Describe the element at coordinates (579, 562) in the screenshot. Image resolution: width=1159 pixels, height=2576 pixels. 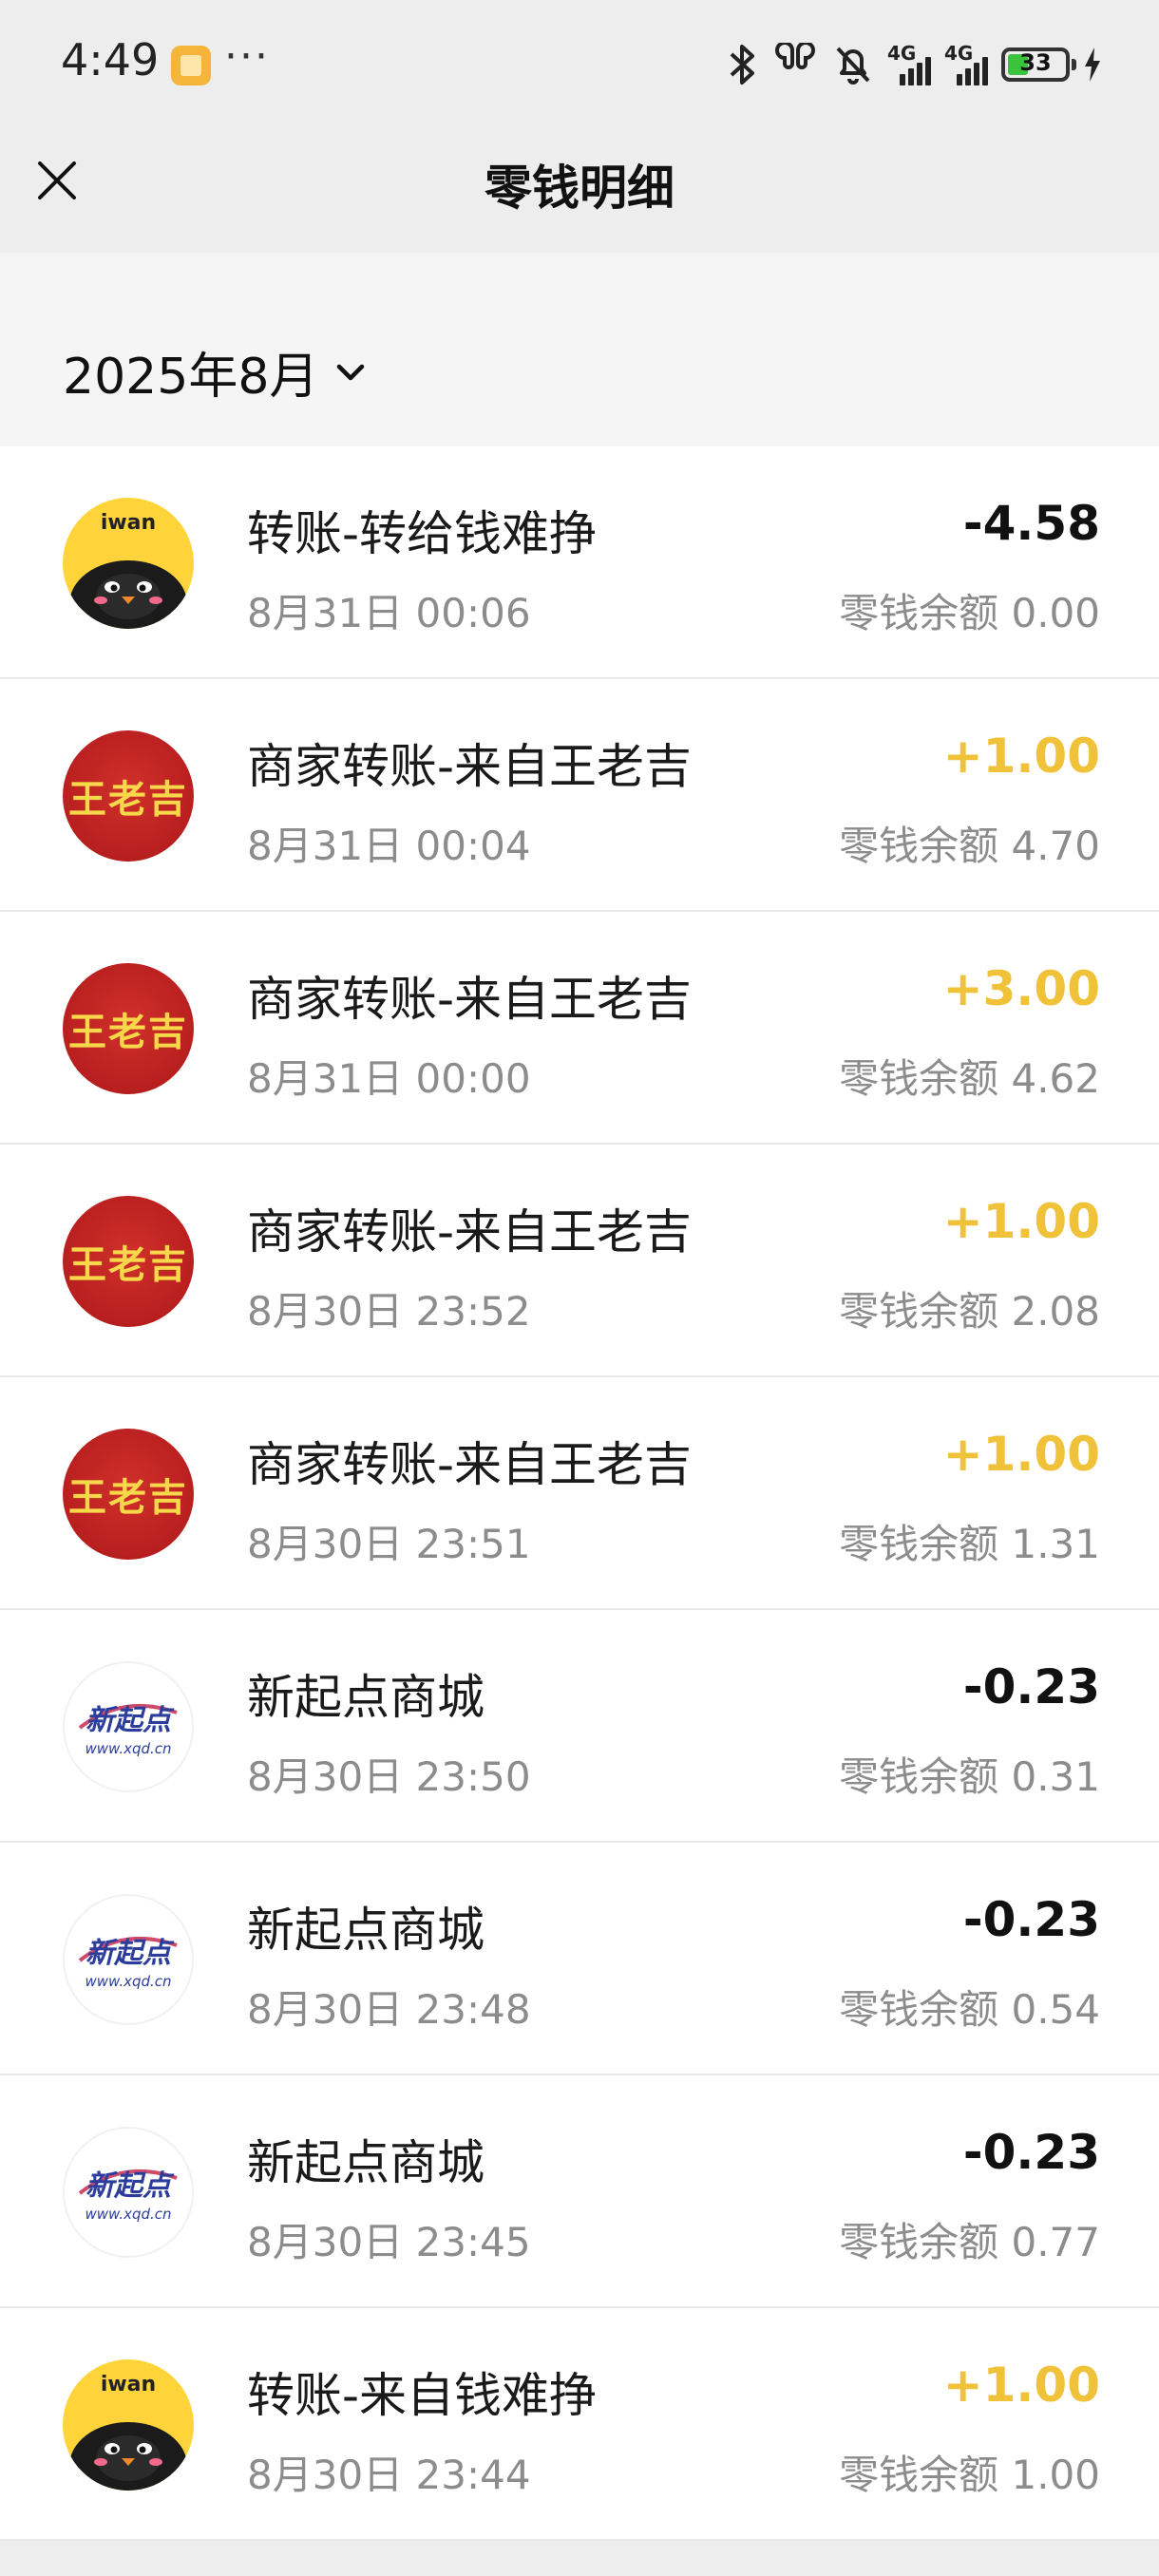
I see `transaction-row: iwan 转账-转给钱难挣 8月31日 00:06 -4.58 零钱余额 0.00` at that location.